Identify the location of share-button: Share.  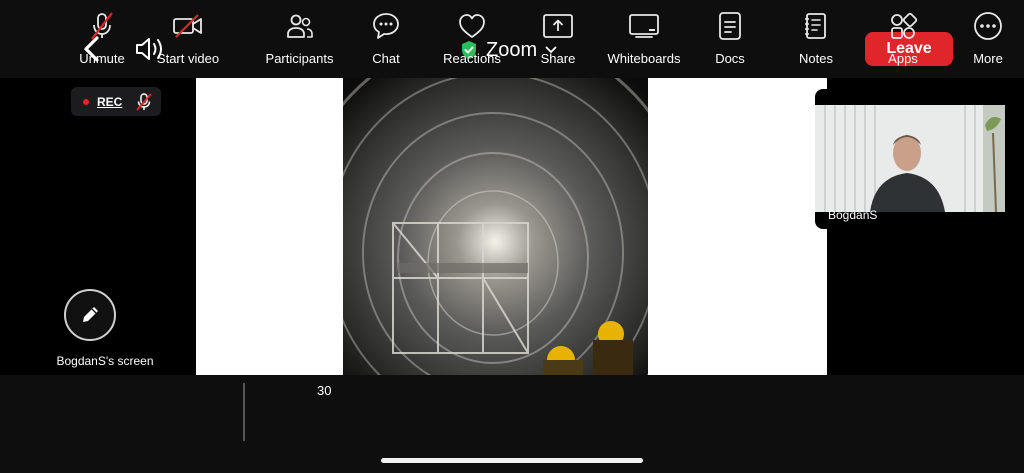
(558, 40).